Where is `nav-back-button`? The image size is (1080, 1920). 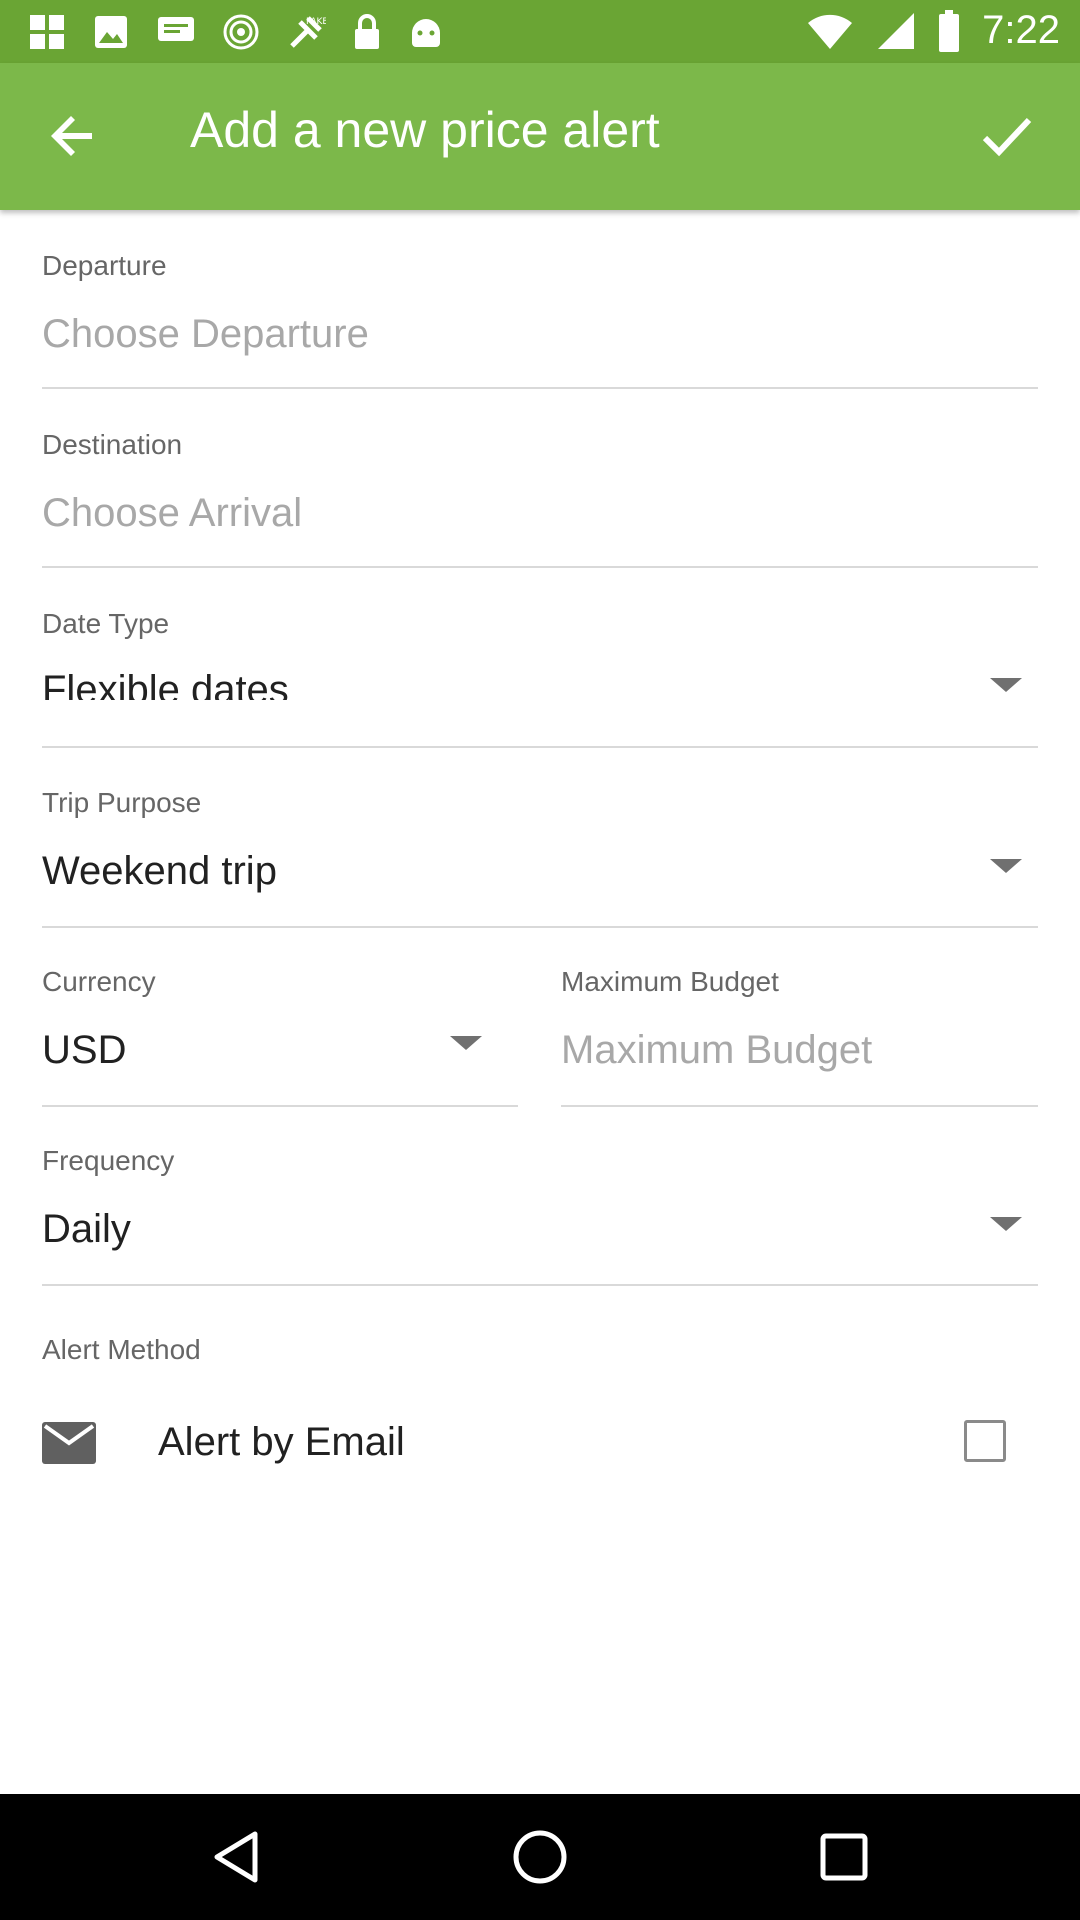
nav-back-button is located at coordinates (236, 1857).